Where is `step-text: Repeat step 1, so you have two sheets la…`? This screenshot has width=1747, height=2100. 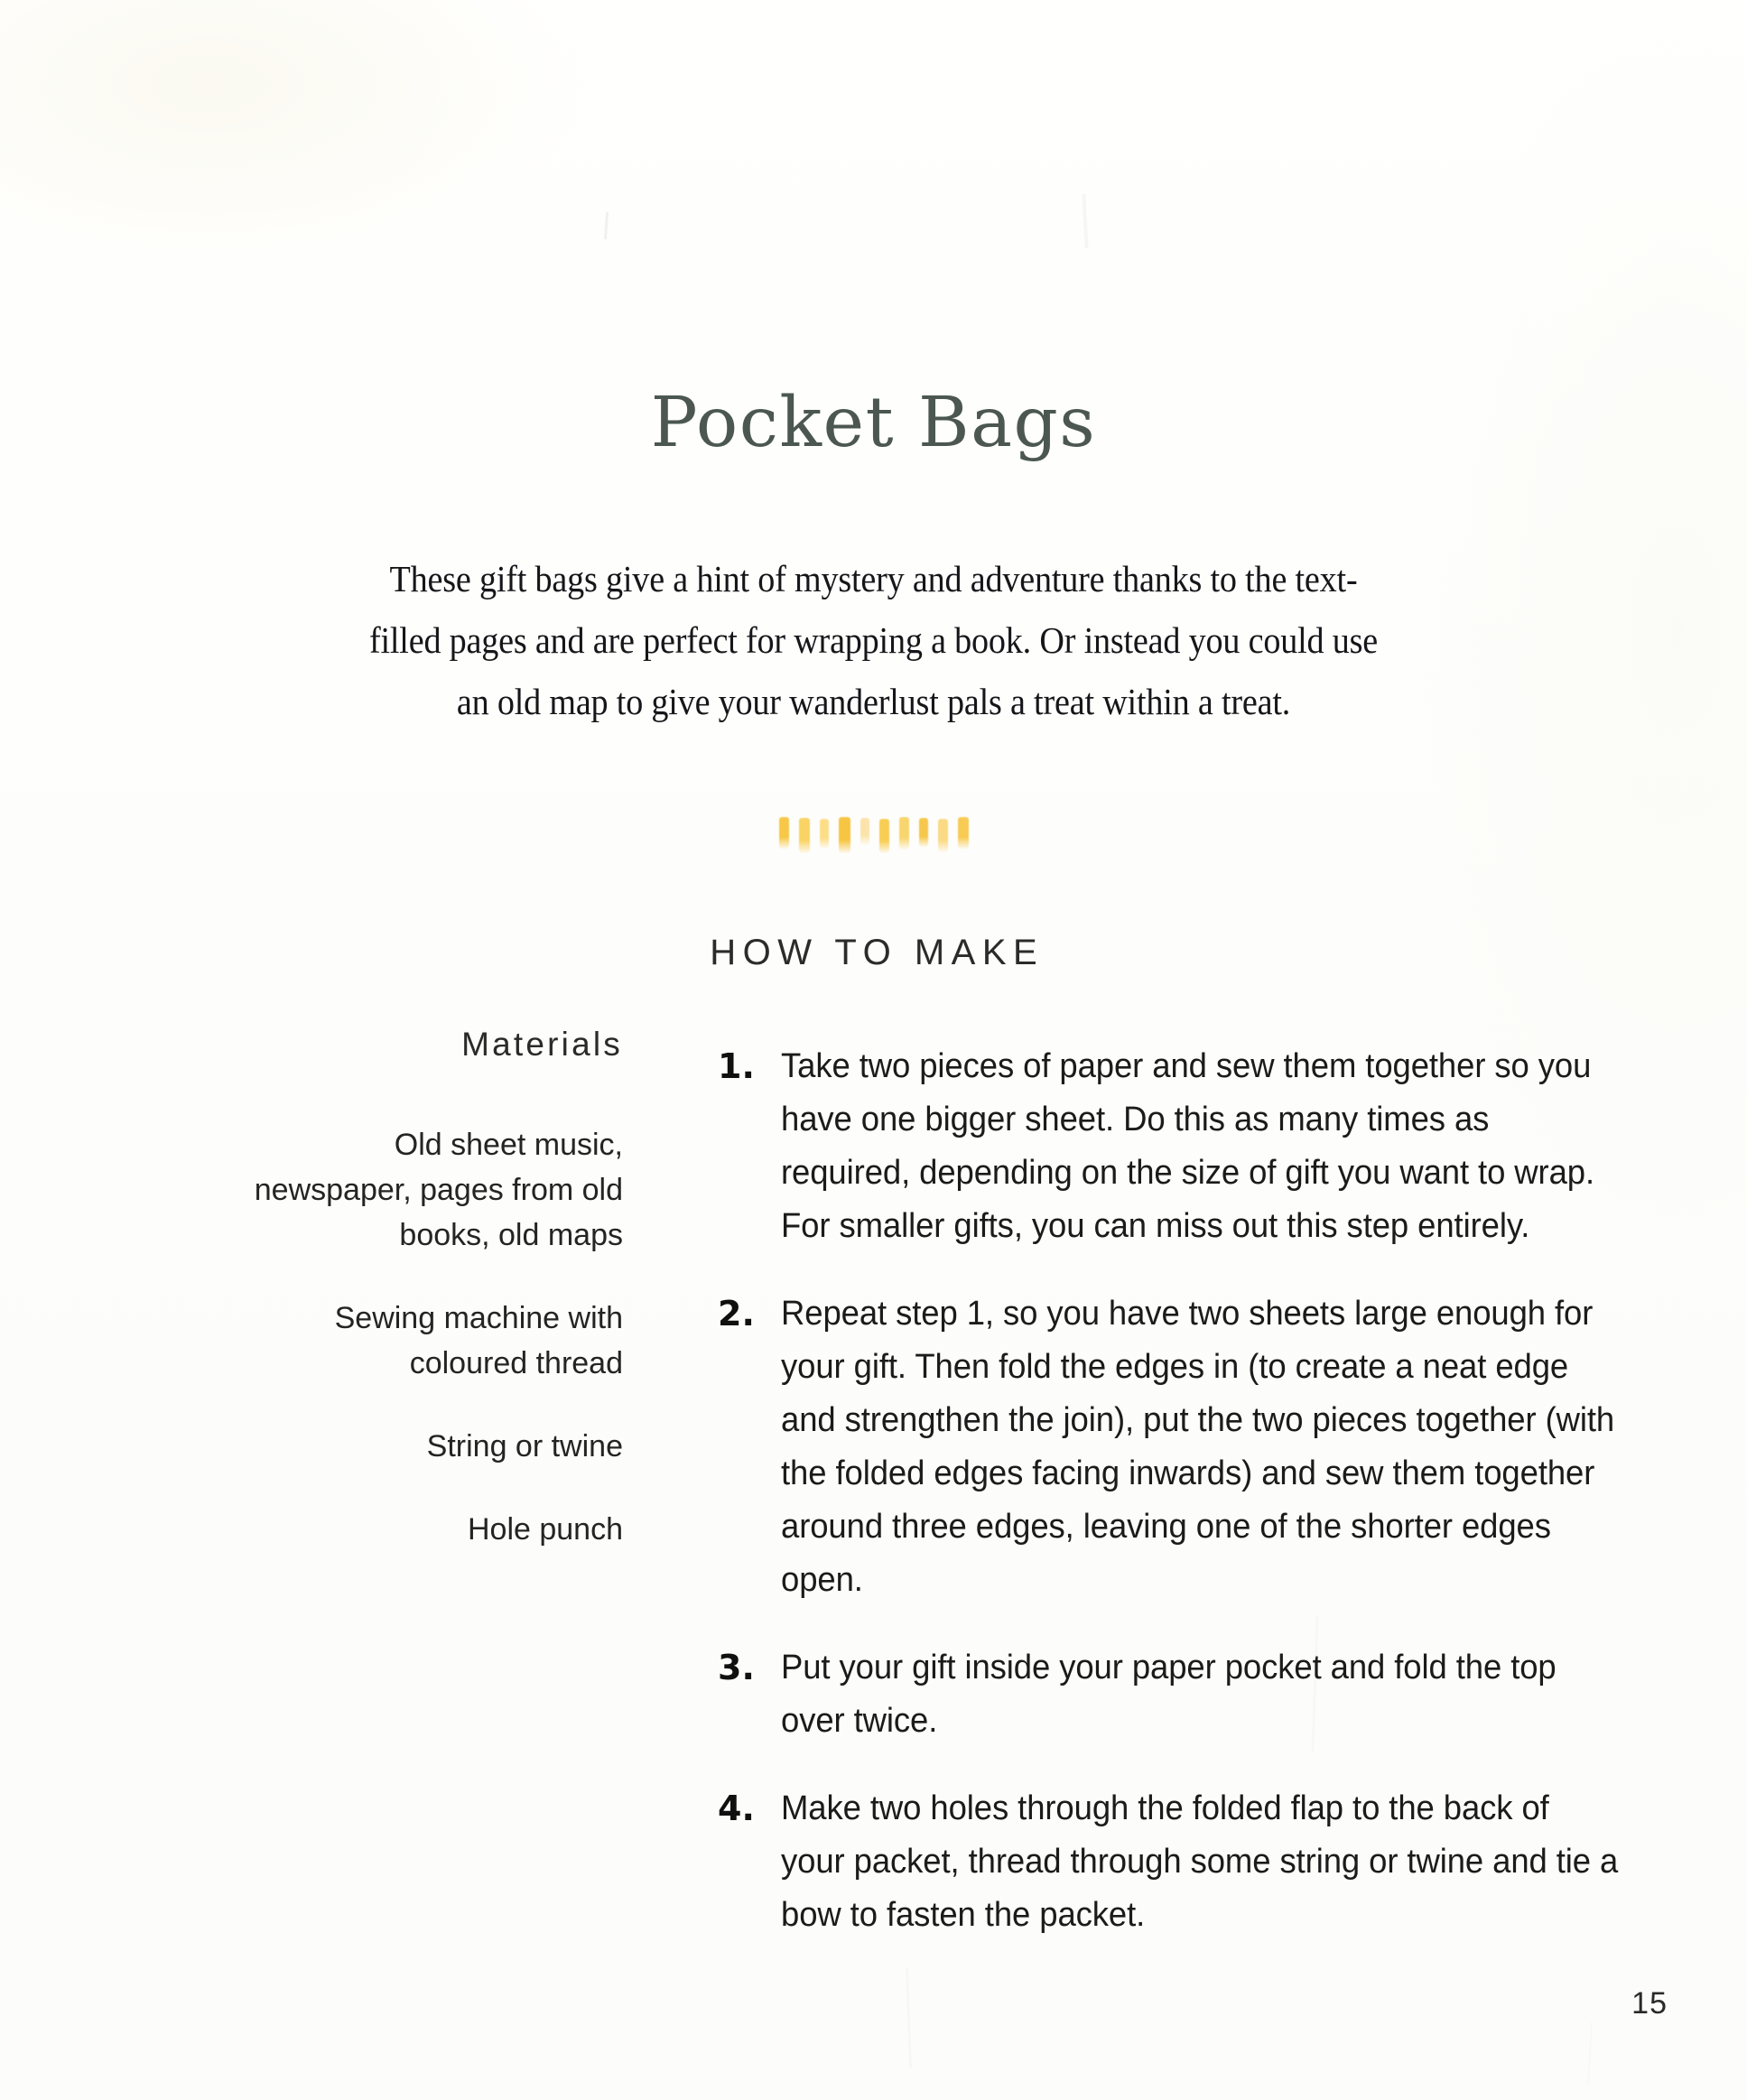
step-text: Repeat step 1, so you have two sheets la… is located at coordinates (1198, 1447).